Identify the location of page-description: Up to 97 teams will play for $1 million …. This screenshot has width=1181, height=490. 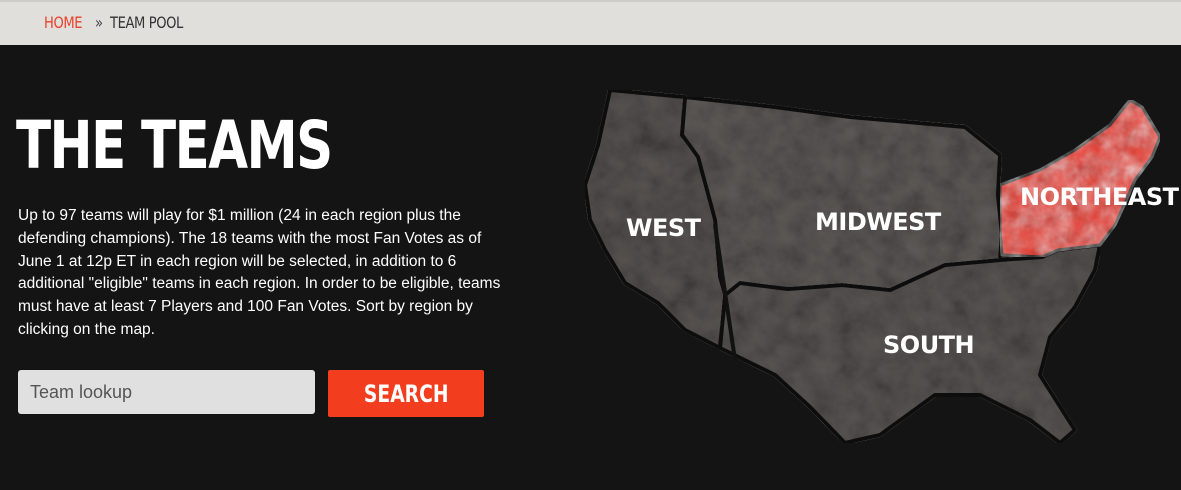
(259, 272).